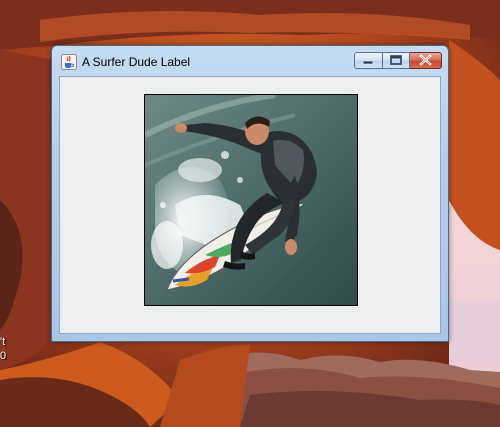 The width and height of the screenshot is (500, 427). I want to click on maximize-icon, so click(396, 60).